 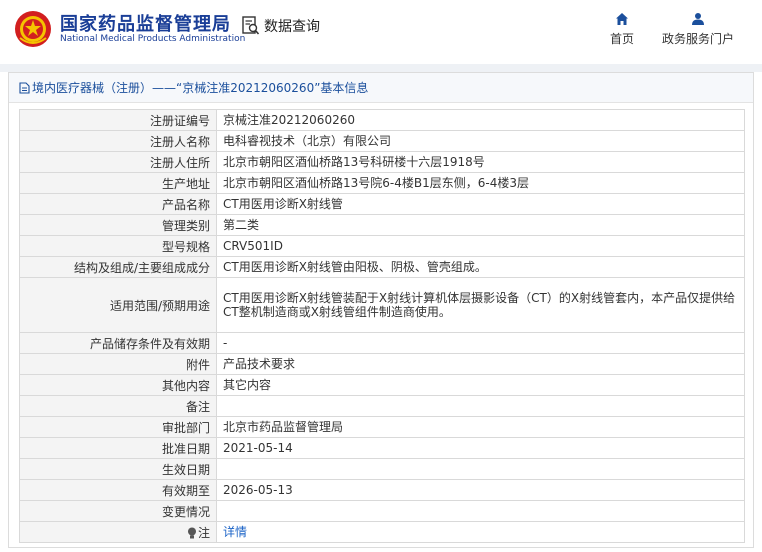 I want to click on panel-title: 境内医疗器械（注册）——“京械注准20212060260”基本信息, so click(x=381, y=88).